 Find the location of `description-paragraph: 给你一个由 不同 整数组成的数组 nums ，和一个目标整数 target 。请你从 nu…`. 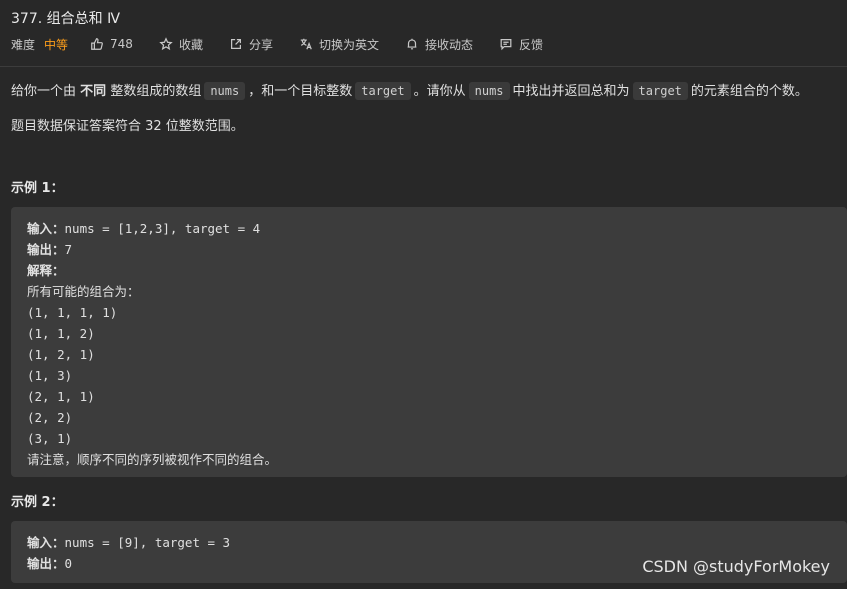

description-paragraph: 给你一个由 不同 整数组成的数组 nums ，和一个目标整数 target 。请你从 nu… is located at coordinates (409, 91).